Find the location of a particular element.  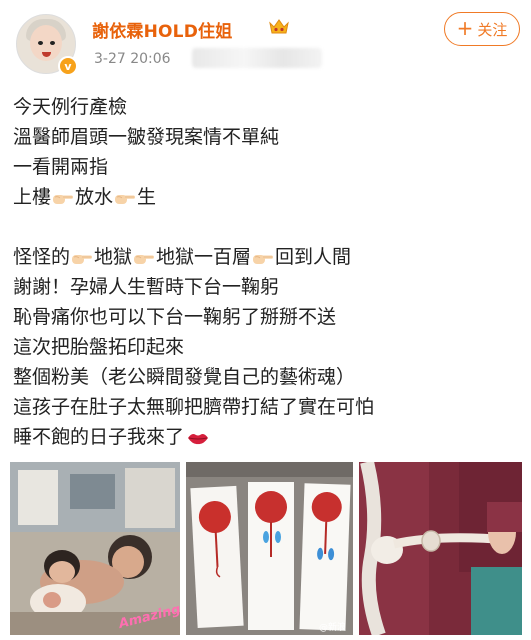

vip-crown-icon is located at coordinates (279, 26).